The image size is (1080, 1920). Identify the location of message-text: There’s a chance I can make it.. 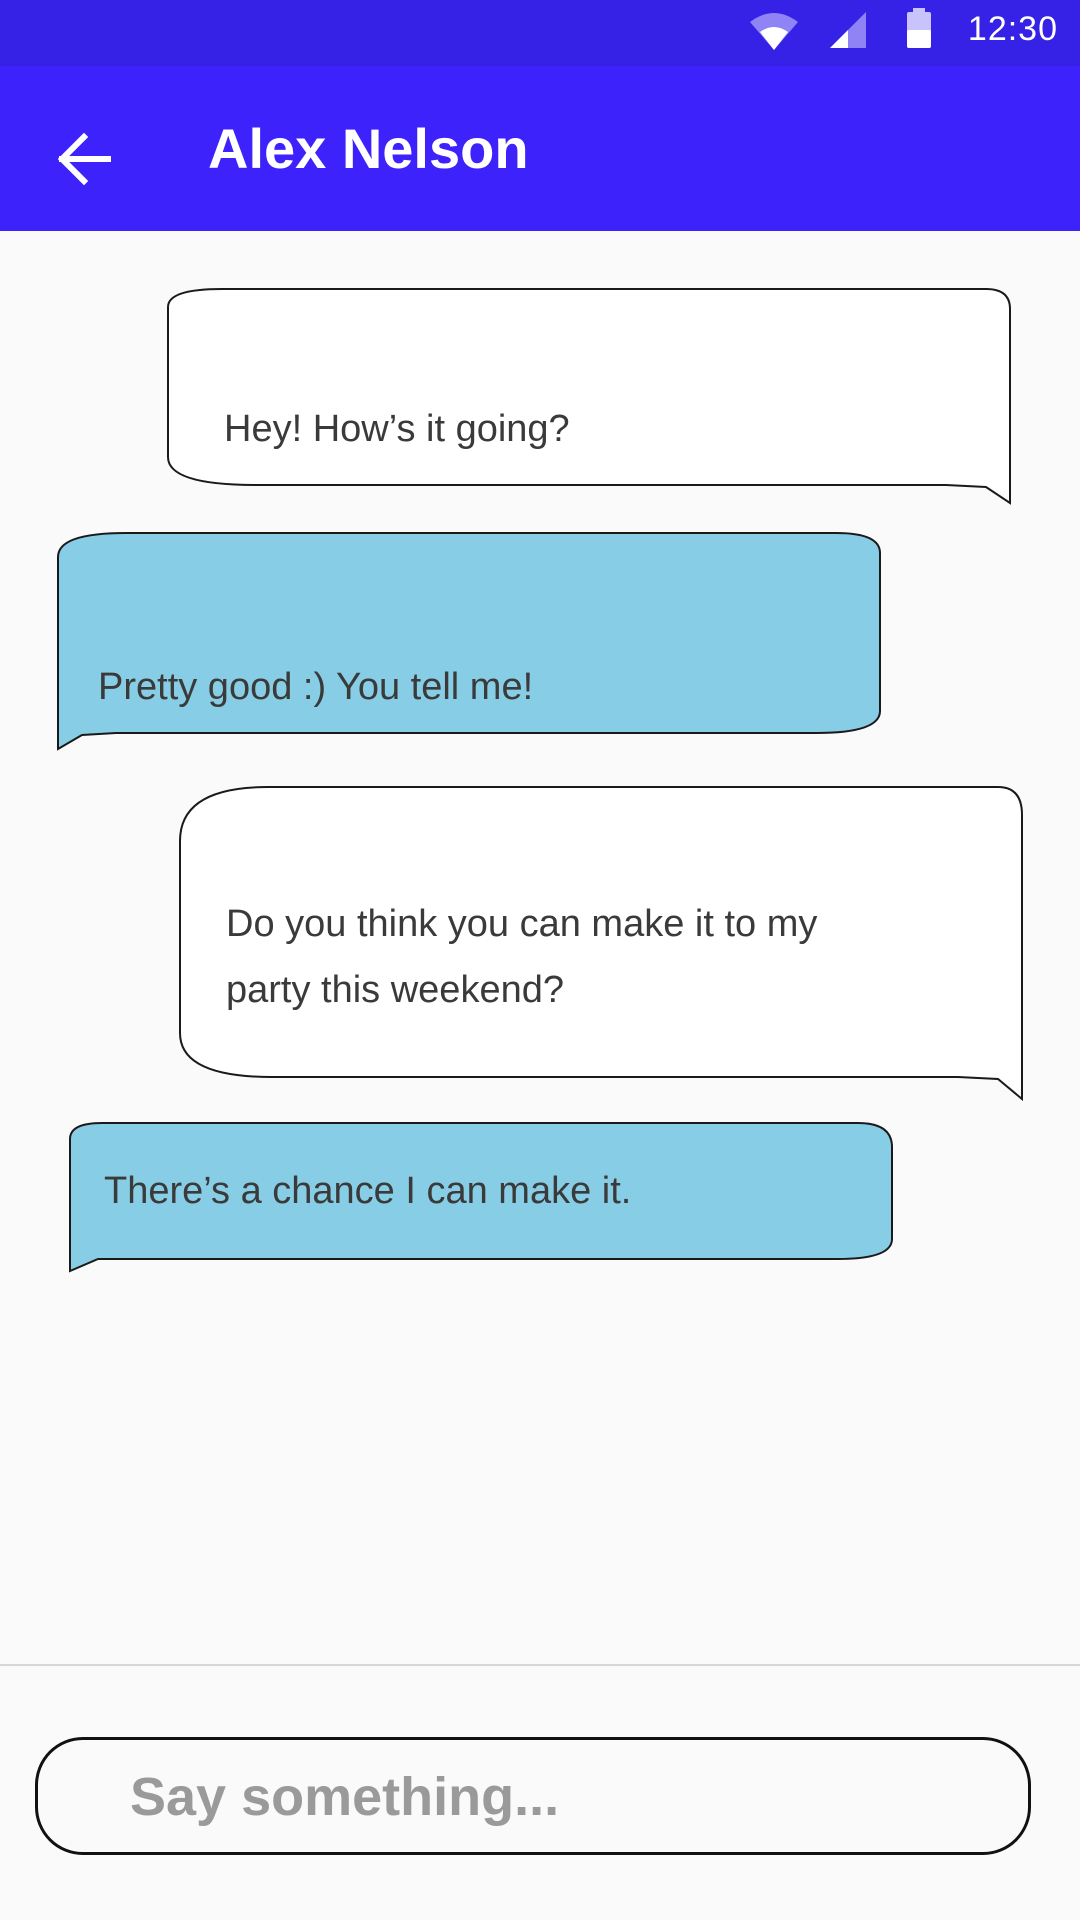
(368, 1191).